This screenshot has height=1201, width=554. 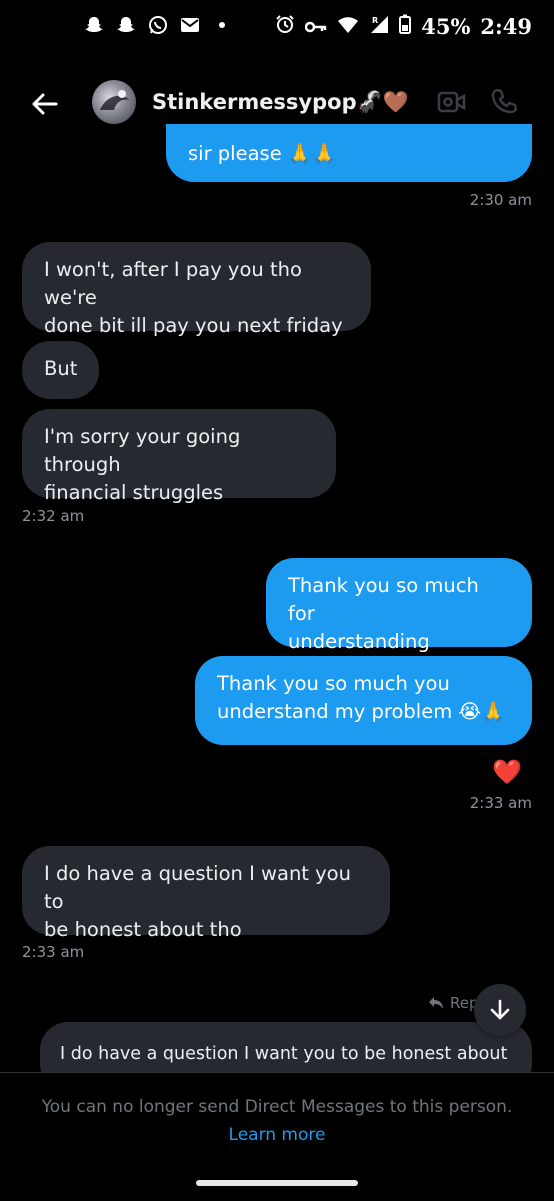 I want to click on clock: 2:49, so click(x=506, y=26).